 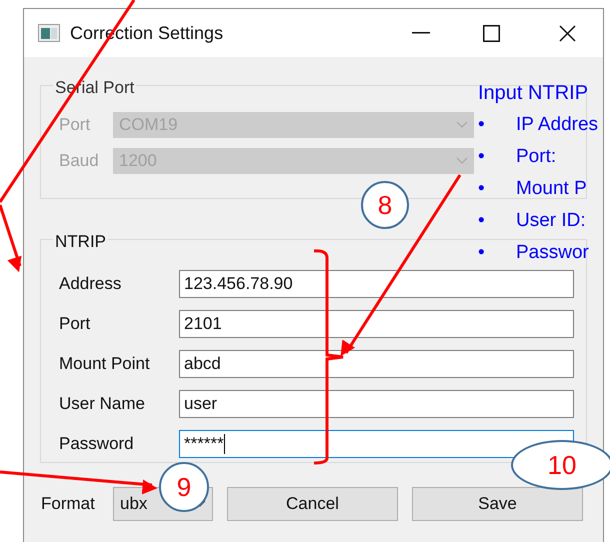 I want to click on field-label: Address, so click(x=90, y=284).